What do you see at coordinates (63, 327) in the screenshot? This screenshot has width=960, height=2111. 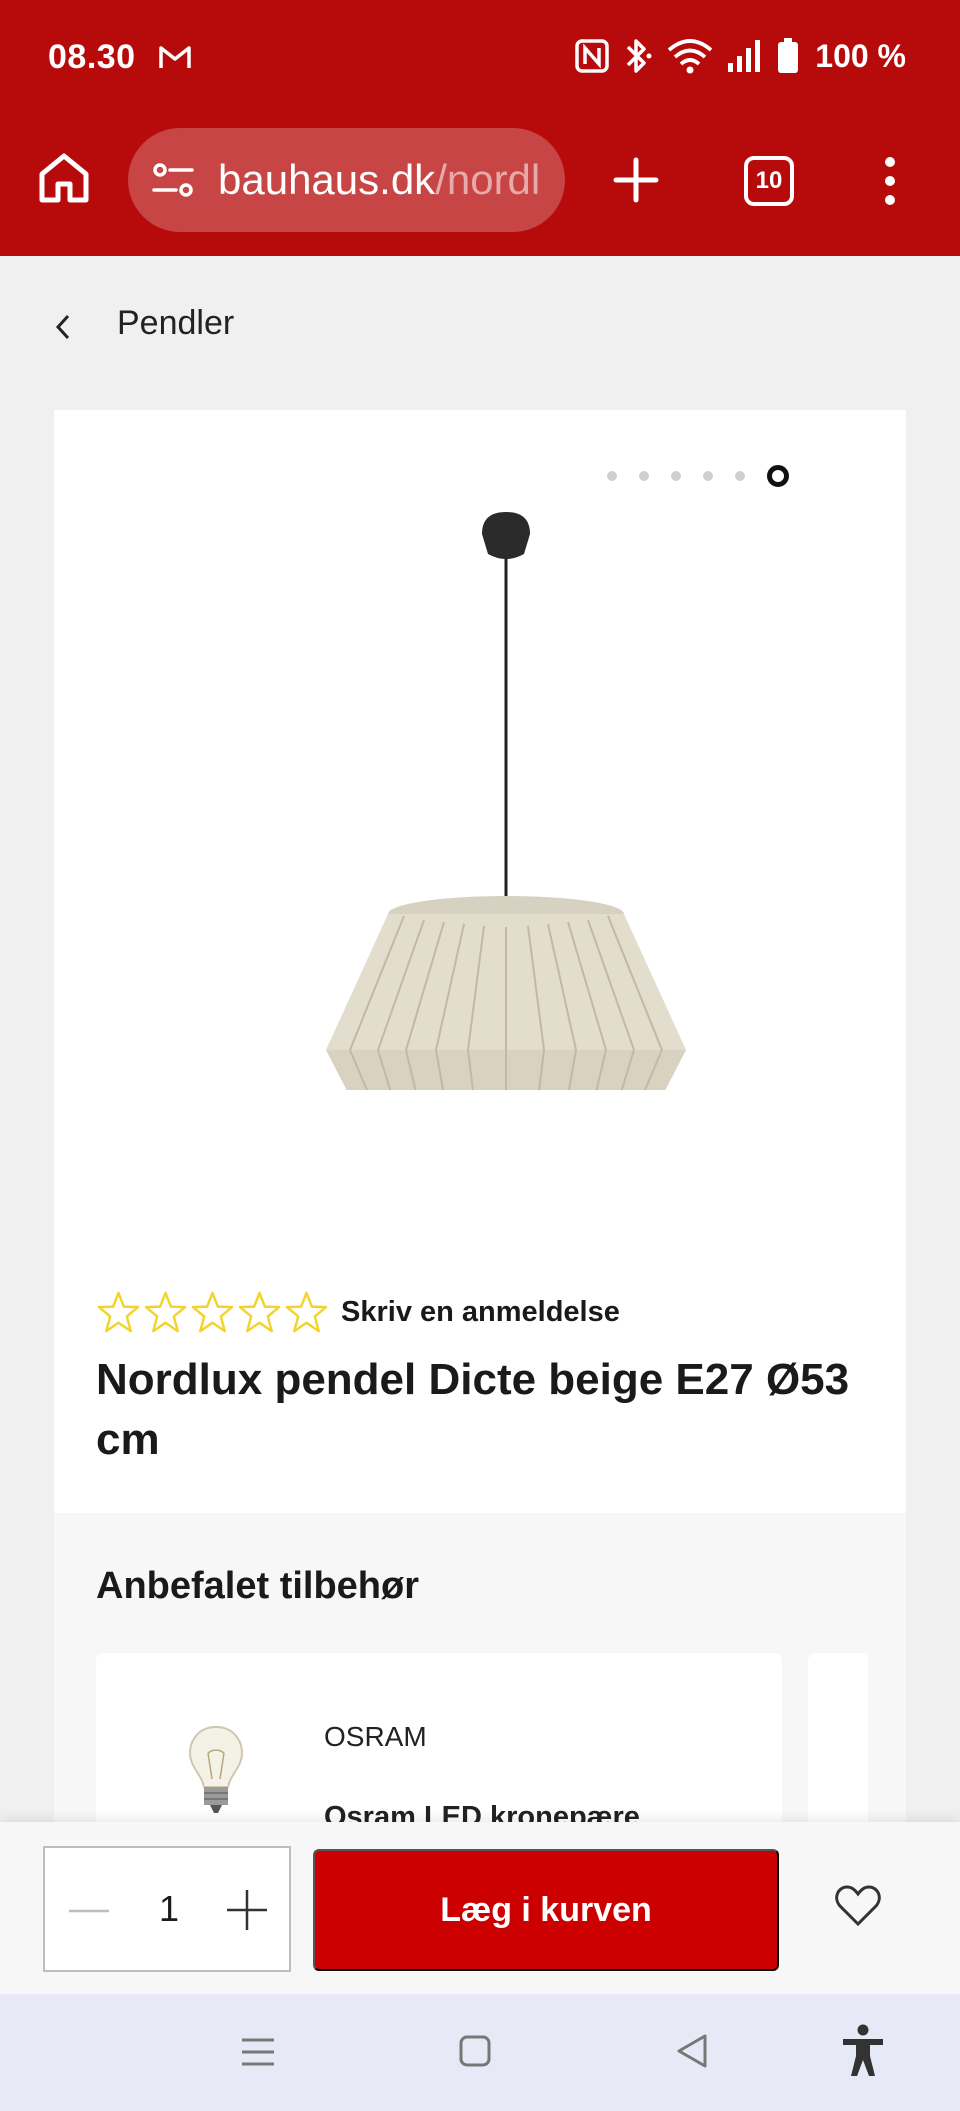 I see `chevron-left-icon` at bounding box center [63, 327].